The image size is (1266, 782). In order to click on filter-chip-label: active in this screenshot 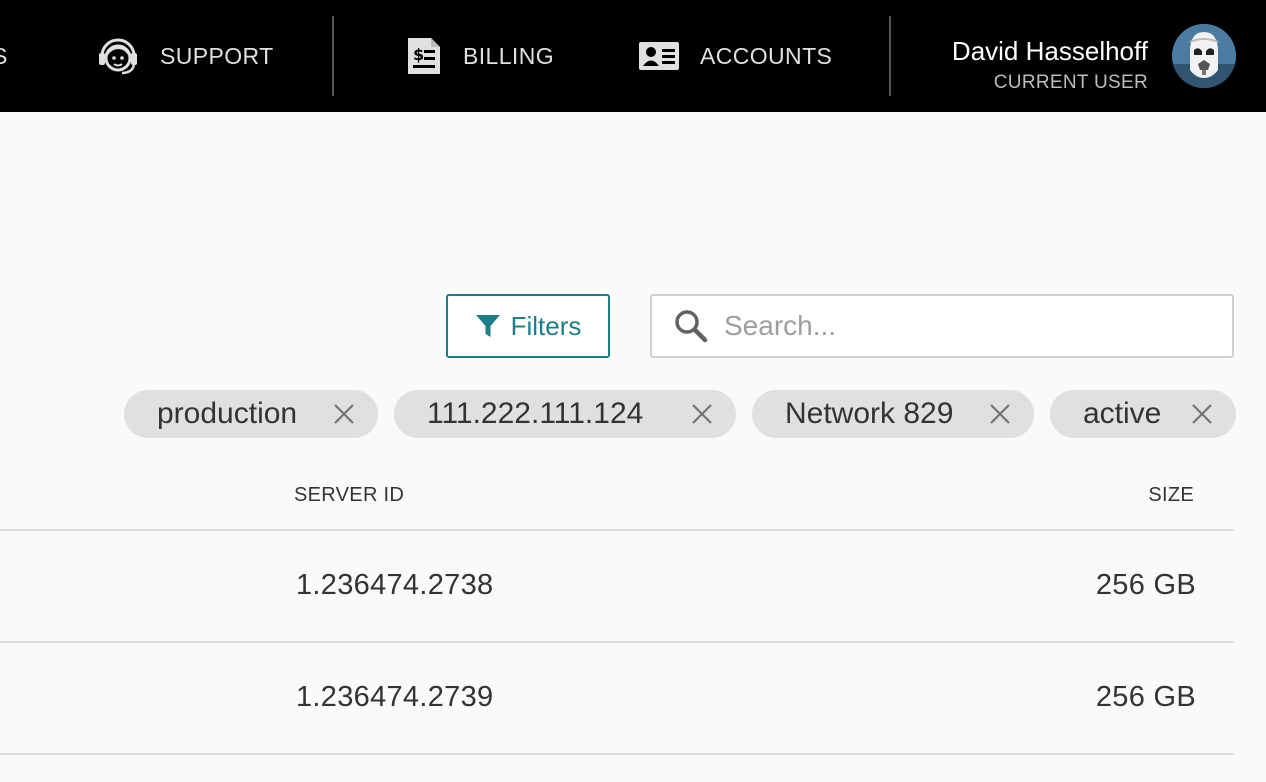, I will do `click(1122, 413)`.